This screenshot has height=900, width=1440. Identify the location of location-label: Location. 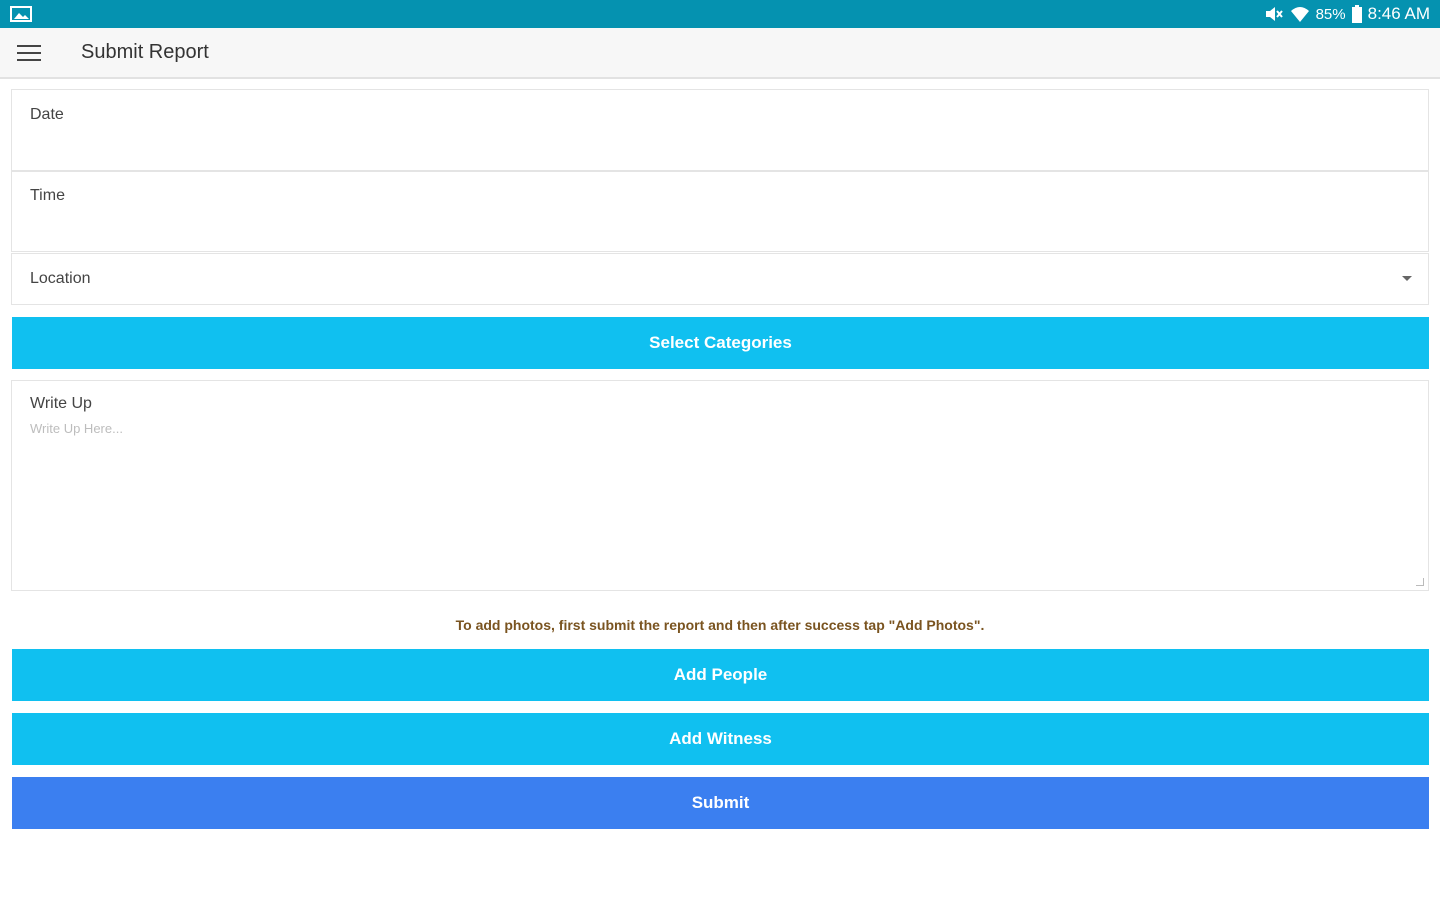
(60, 278).